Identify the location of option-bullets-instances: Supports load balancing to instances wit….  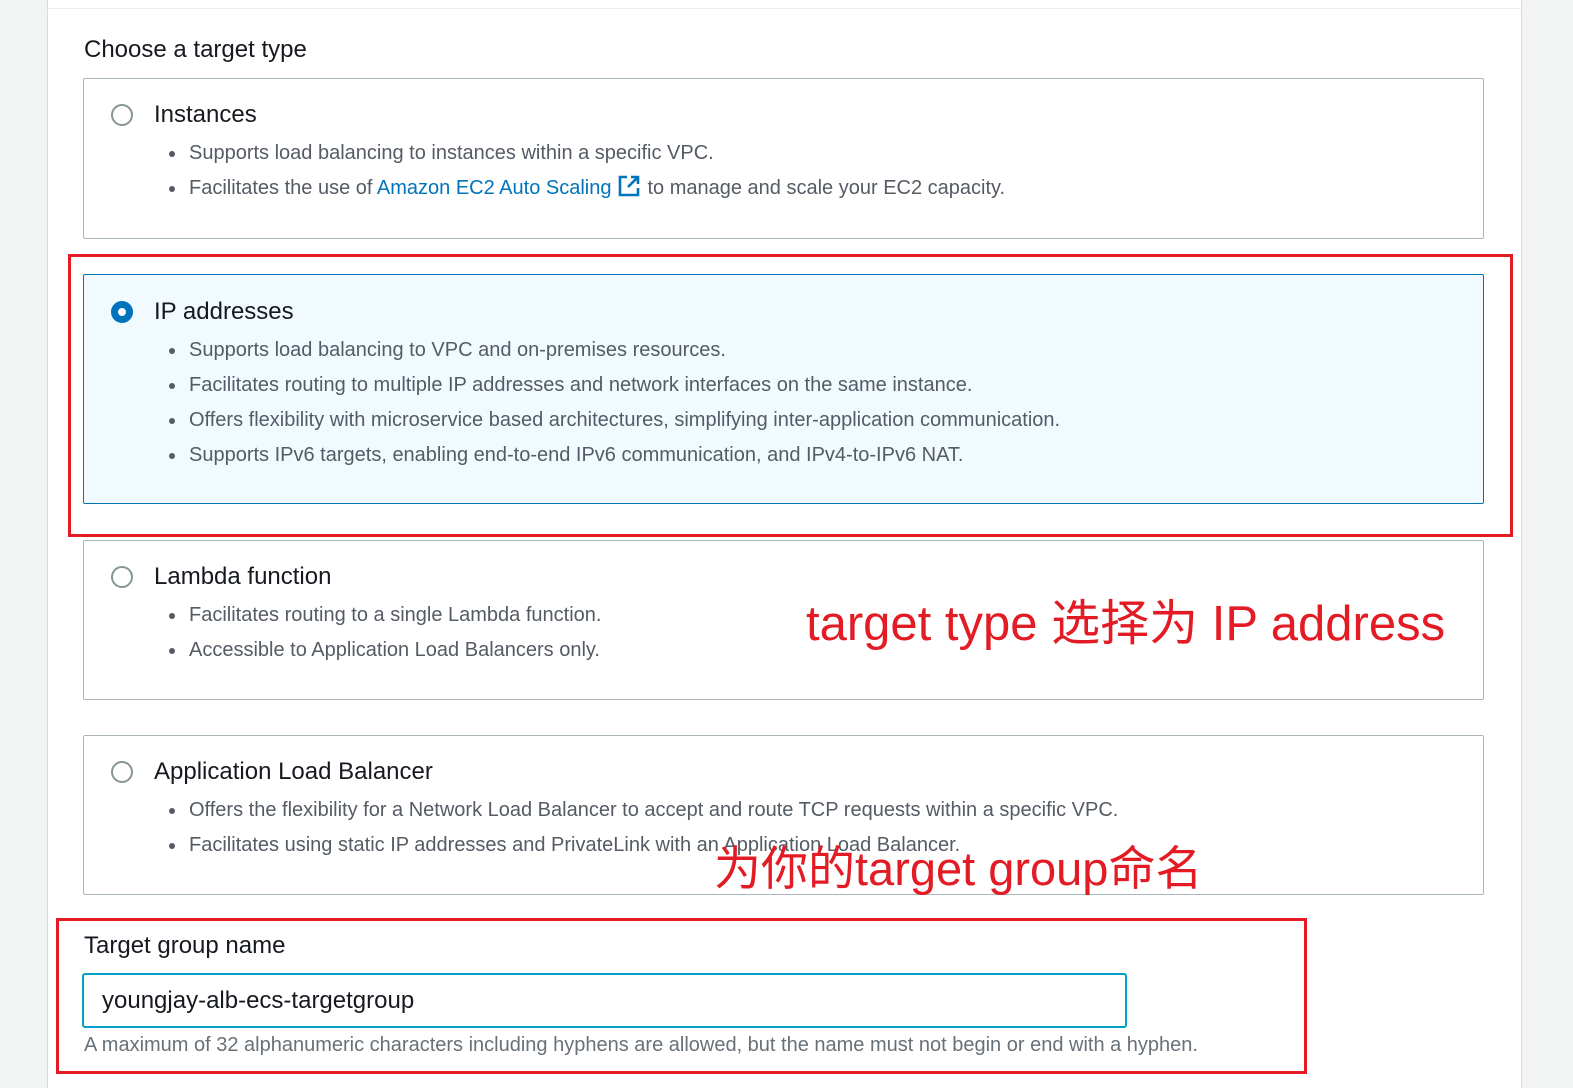
(585, 171).